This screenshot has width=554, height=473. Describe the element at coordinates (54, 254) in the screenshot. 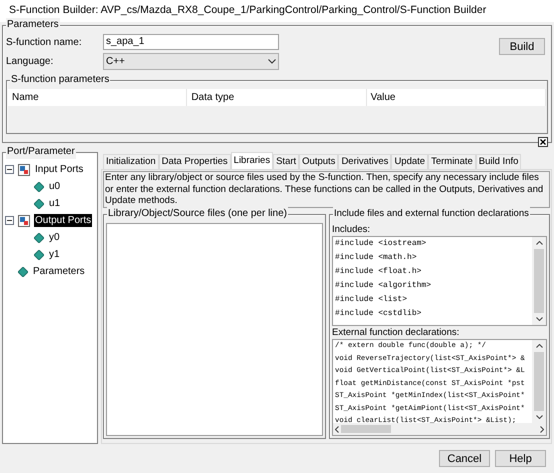

I see `tree-item: y1` at that location.